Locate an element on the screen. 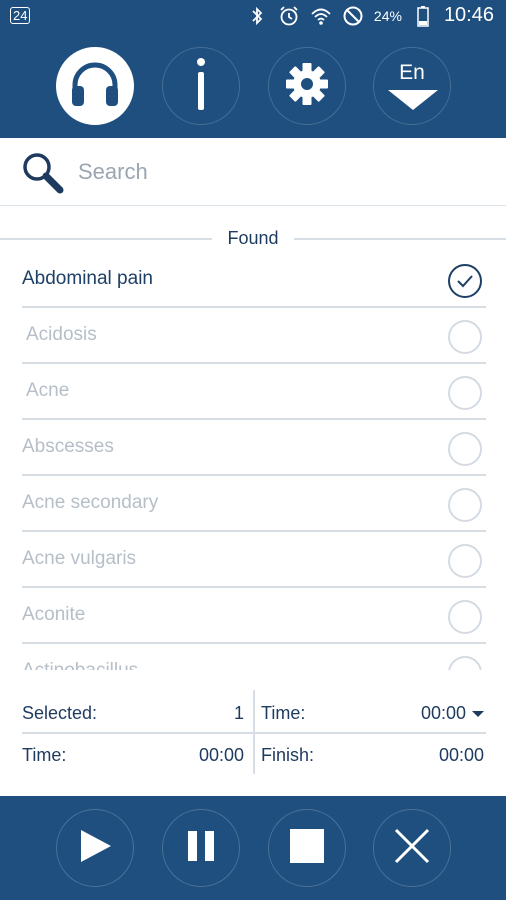 This screenshot has width=506, height=900. close-icon is located at coordinates (412, 848).